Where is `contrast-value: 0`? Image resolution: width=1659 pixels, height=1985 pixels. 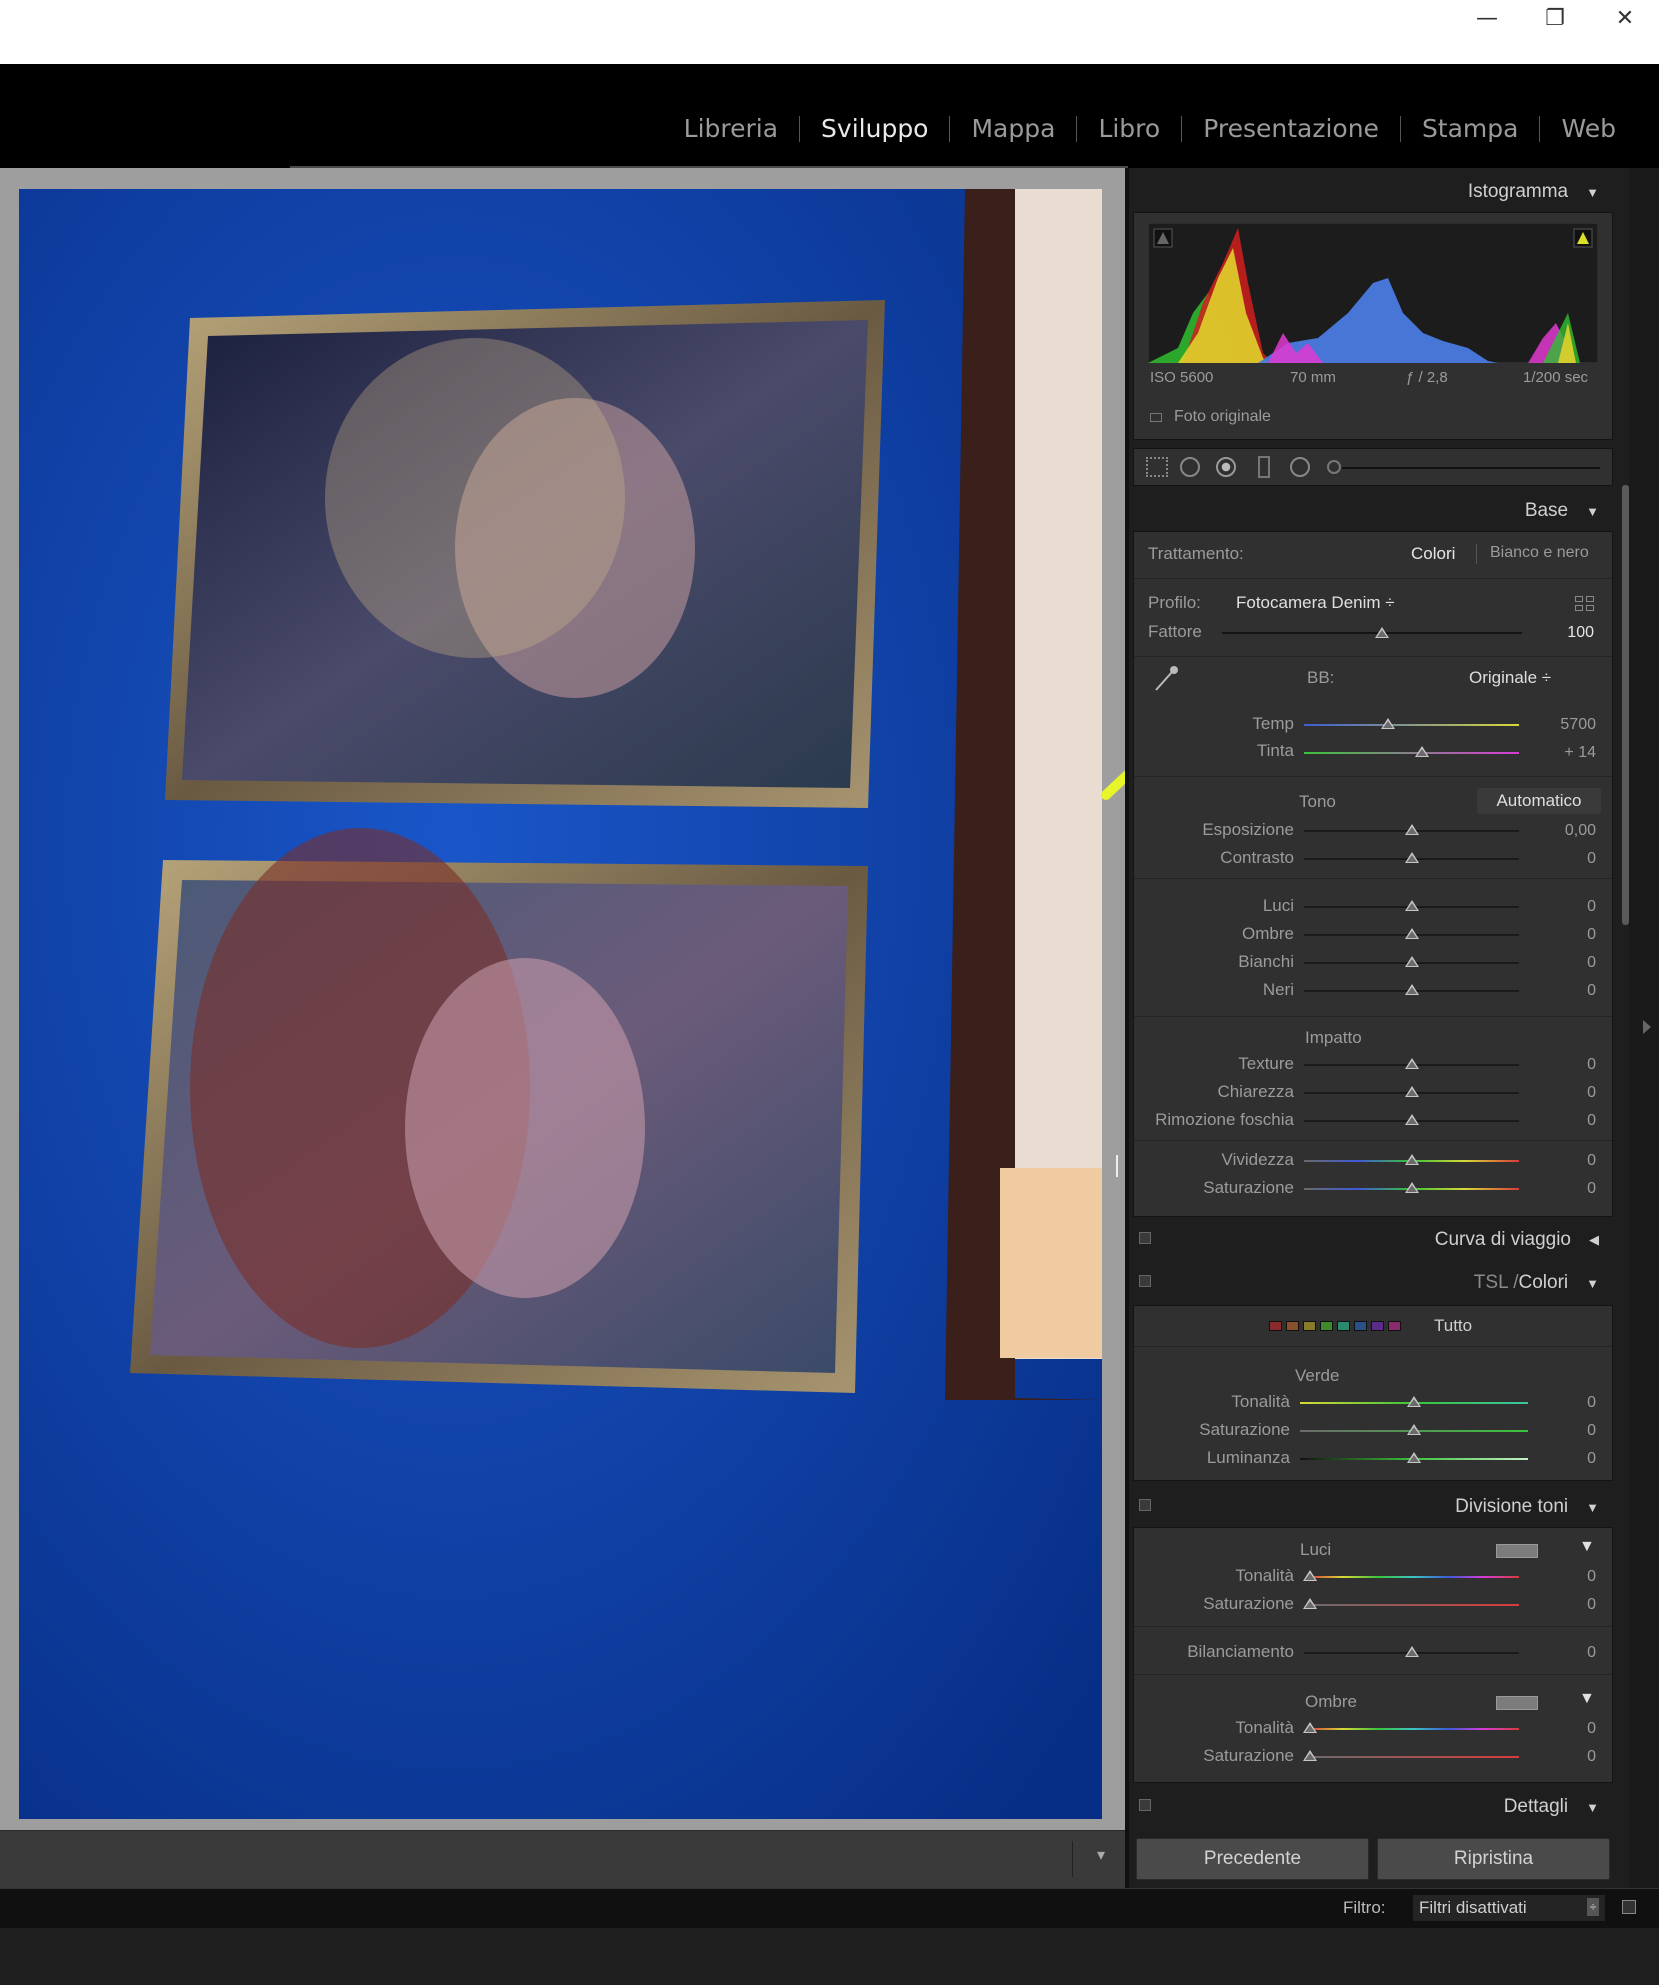 contrast-value: 0 is located at coordinates (1566, 859).